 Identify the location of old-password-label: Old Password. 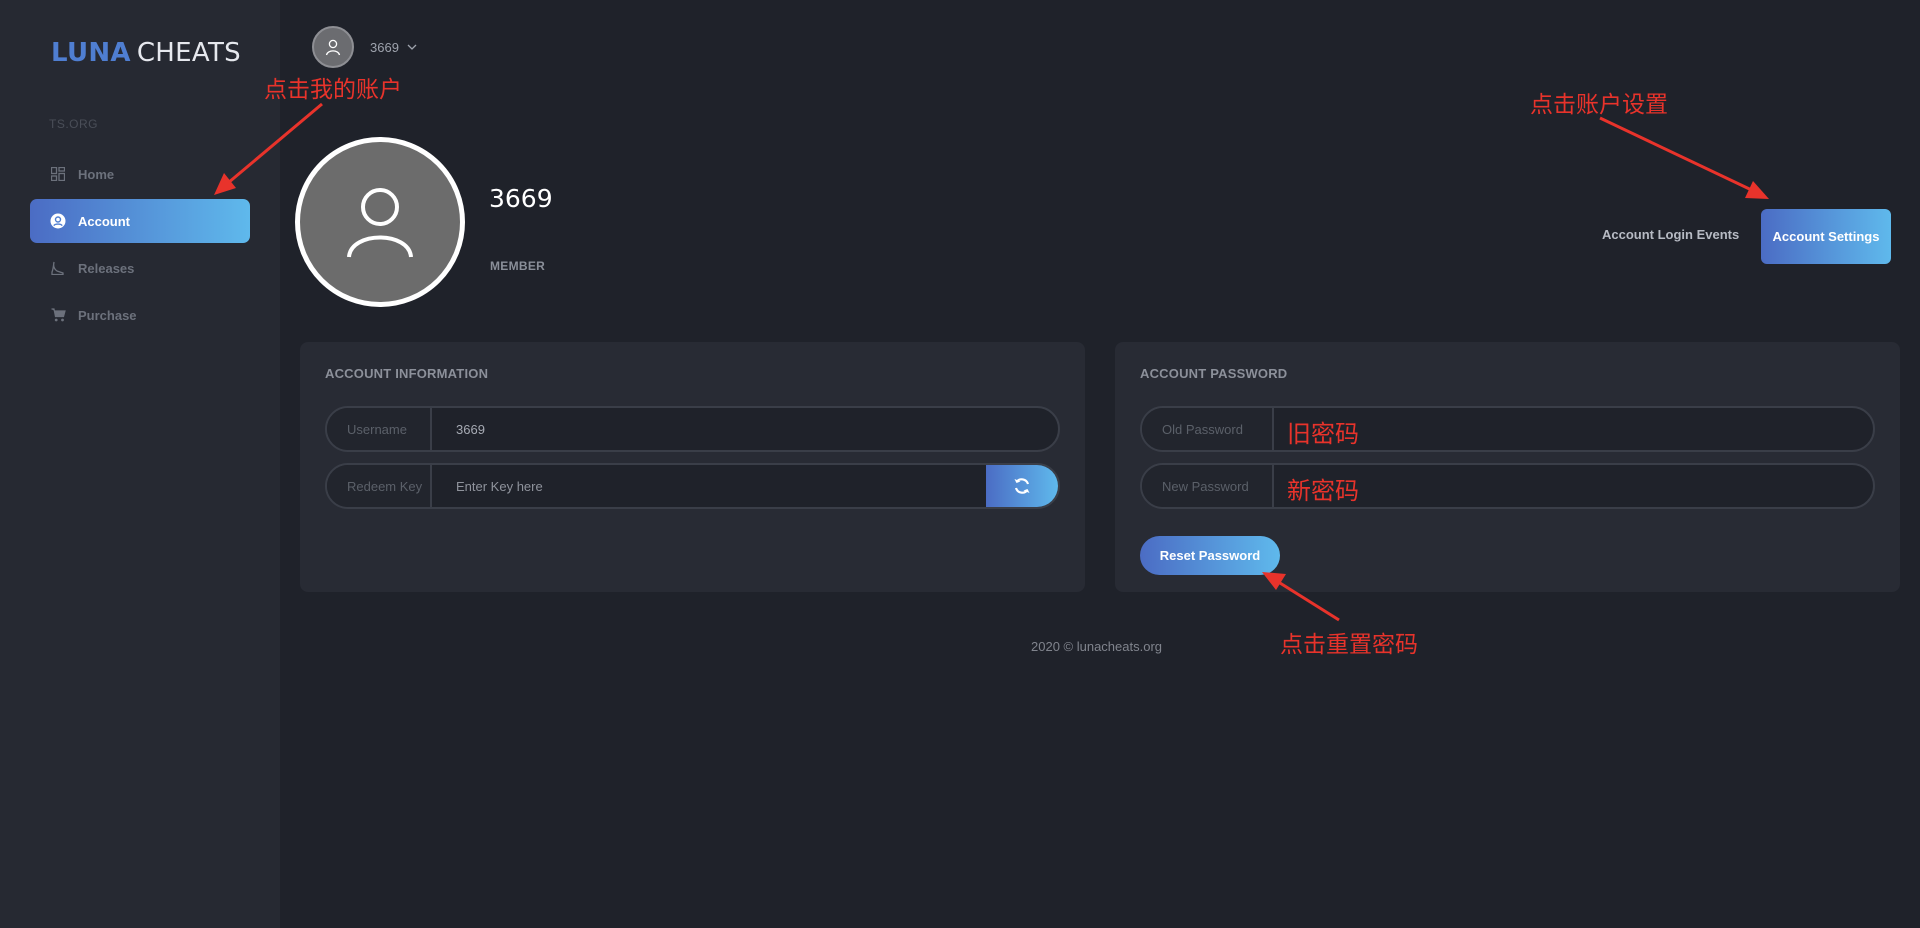
(1208, 429).